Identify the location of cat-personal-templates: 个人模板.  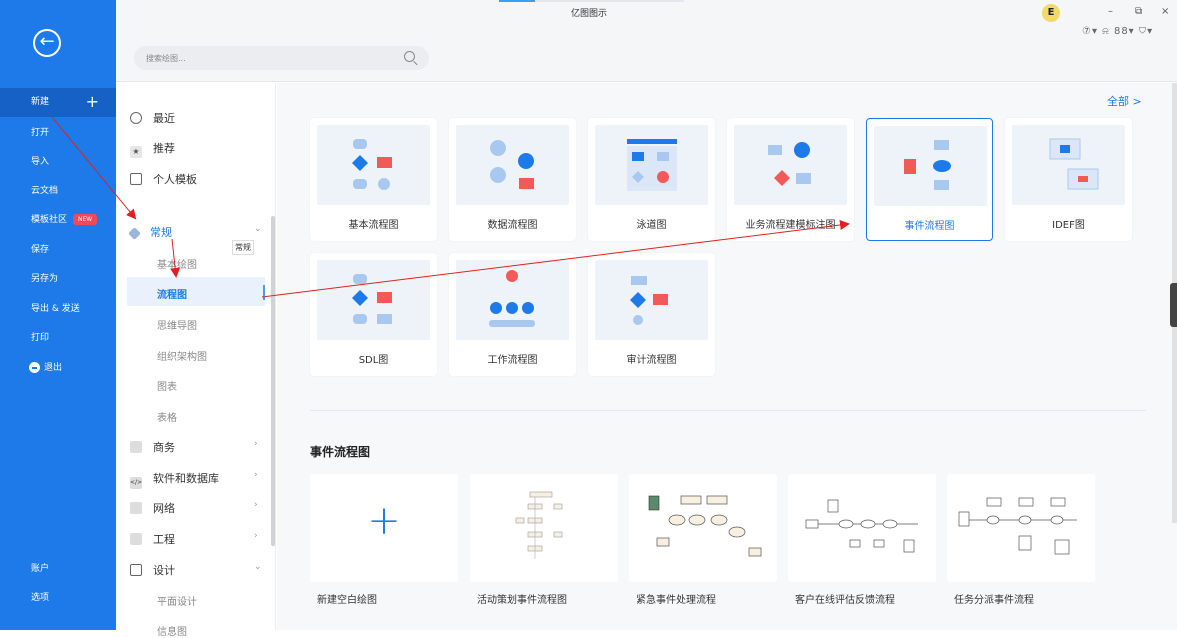
(163, 179).